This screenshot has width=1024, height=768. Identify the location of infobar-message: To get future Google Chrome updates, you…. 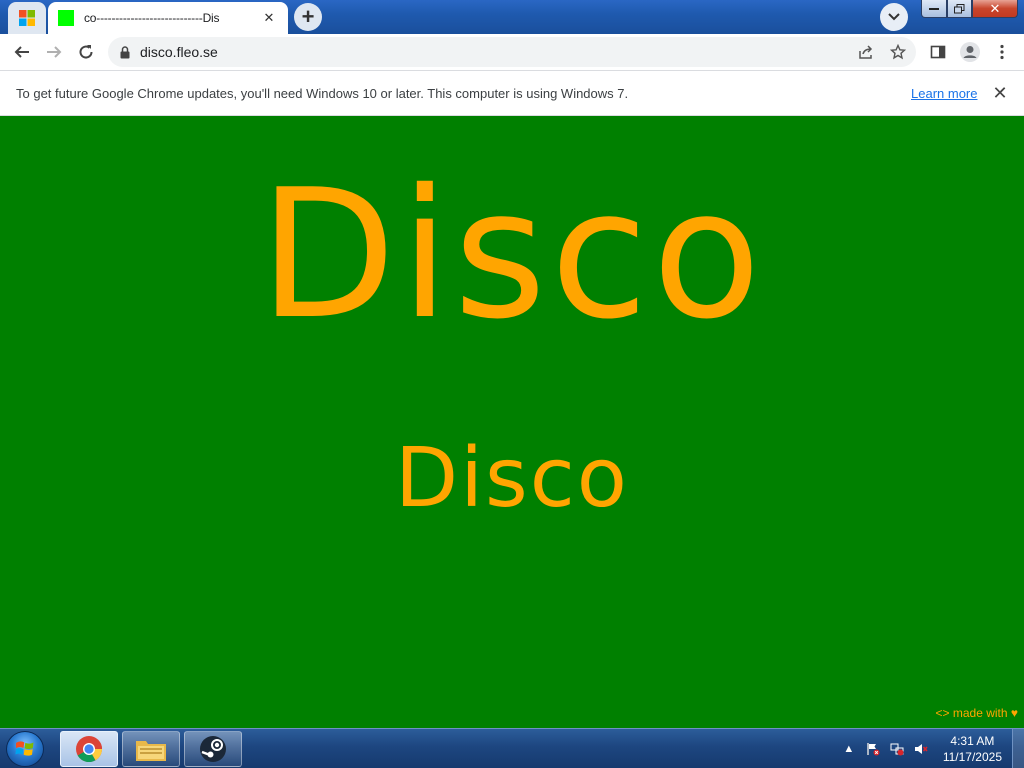
(322, 93).